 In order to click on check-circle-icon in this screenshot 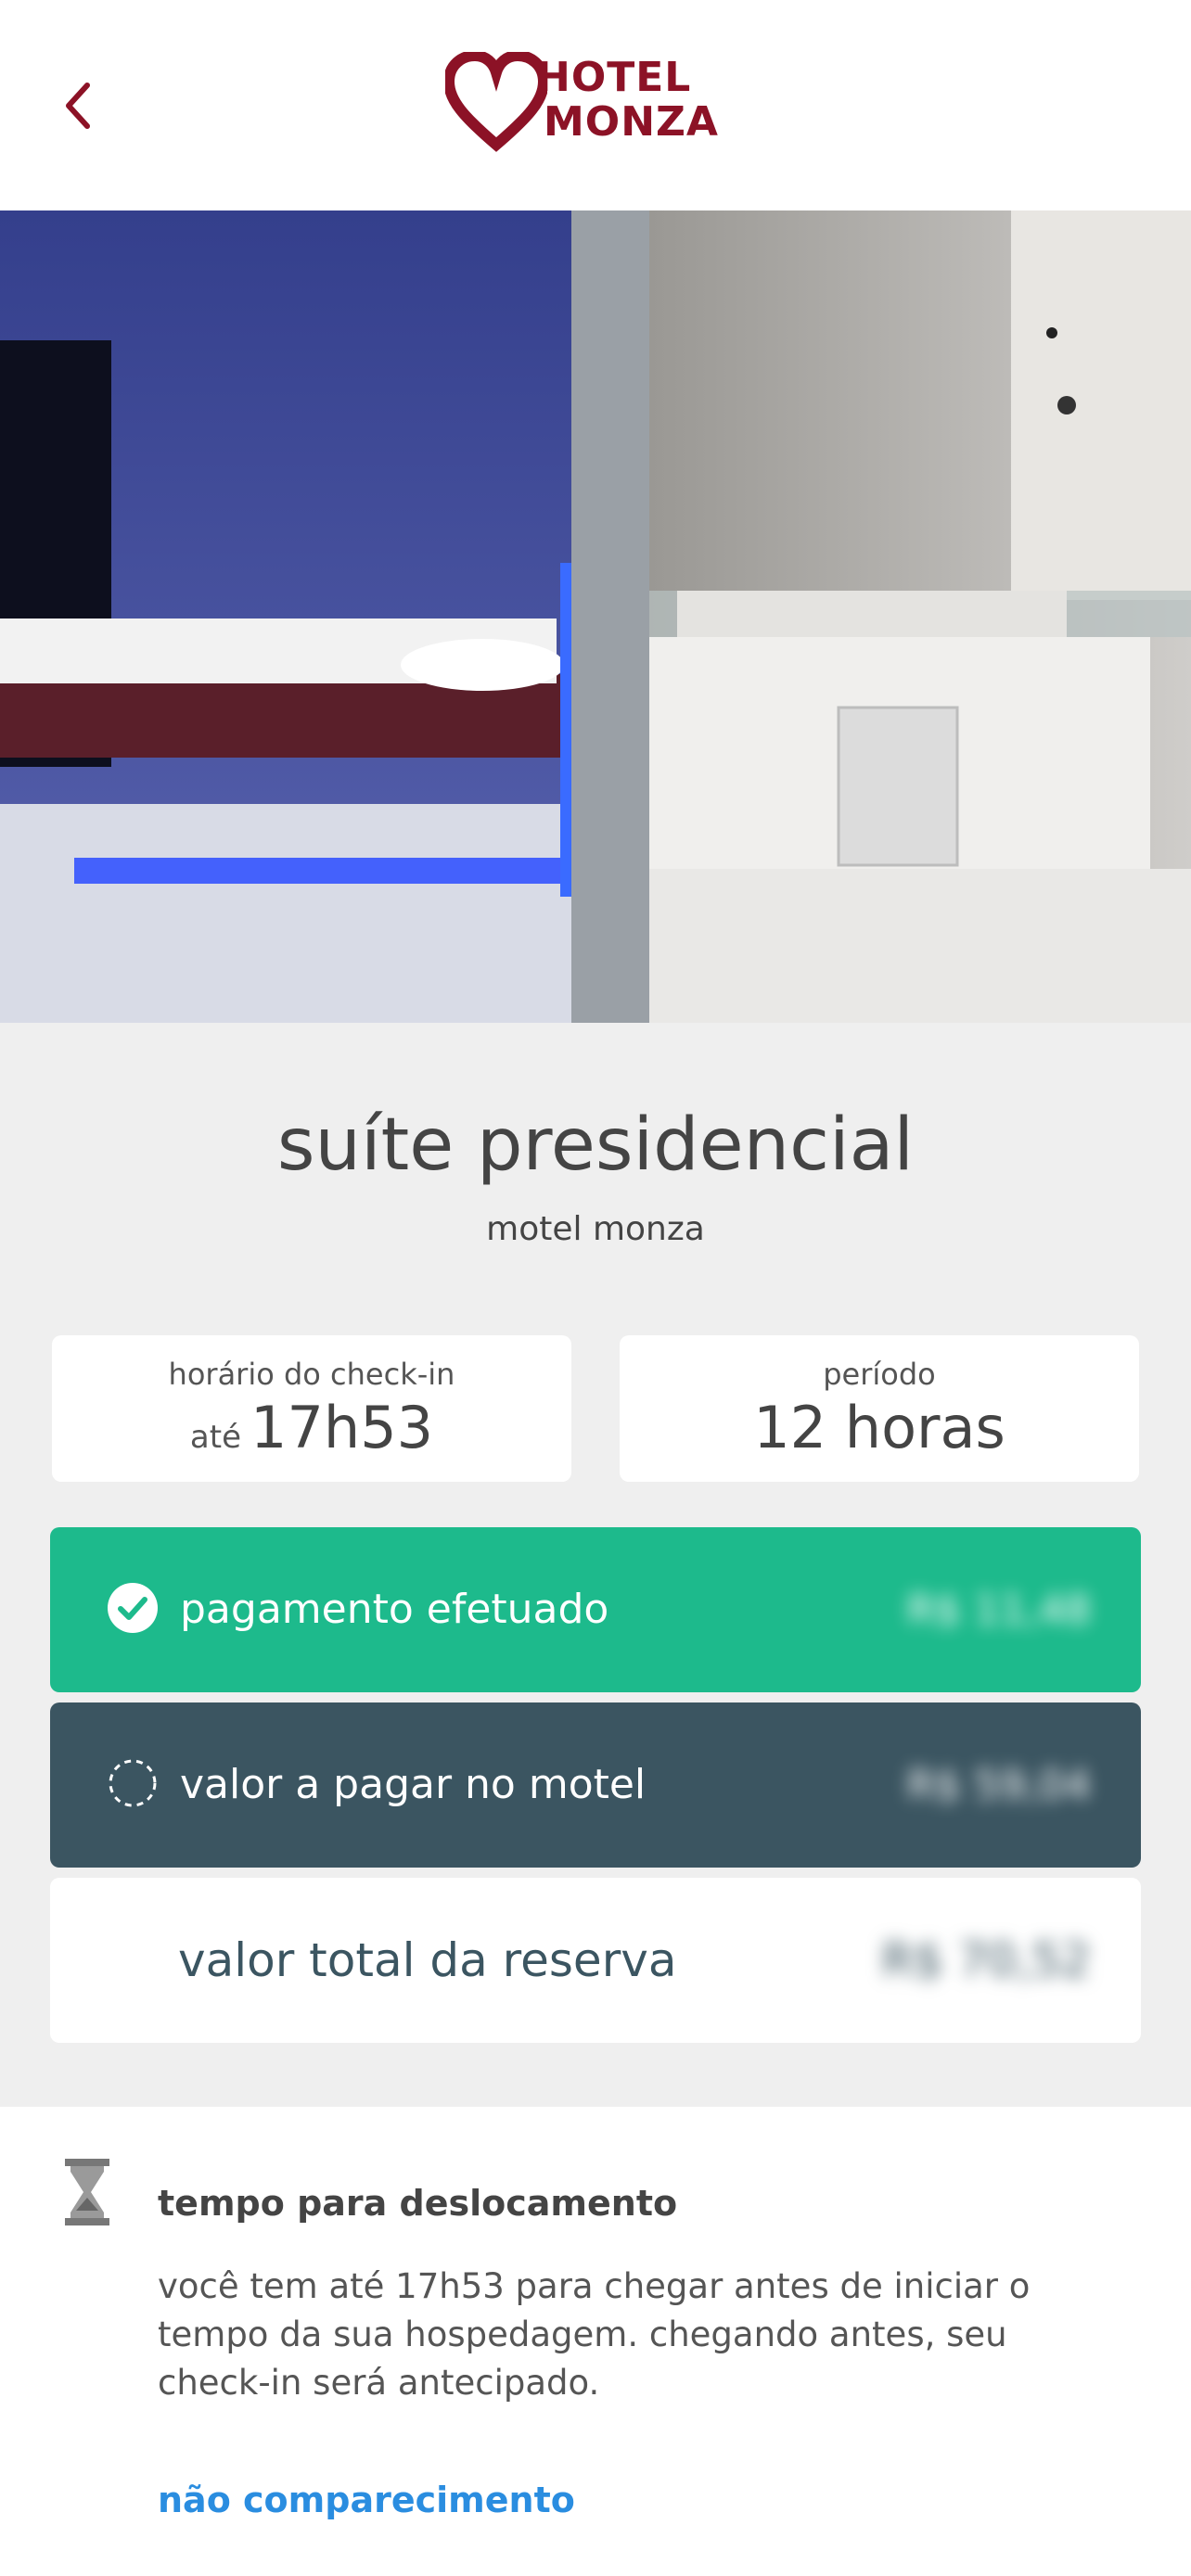, I will do `click(133, 1608)`.